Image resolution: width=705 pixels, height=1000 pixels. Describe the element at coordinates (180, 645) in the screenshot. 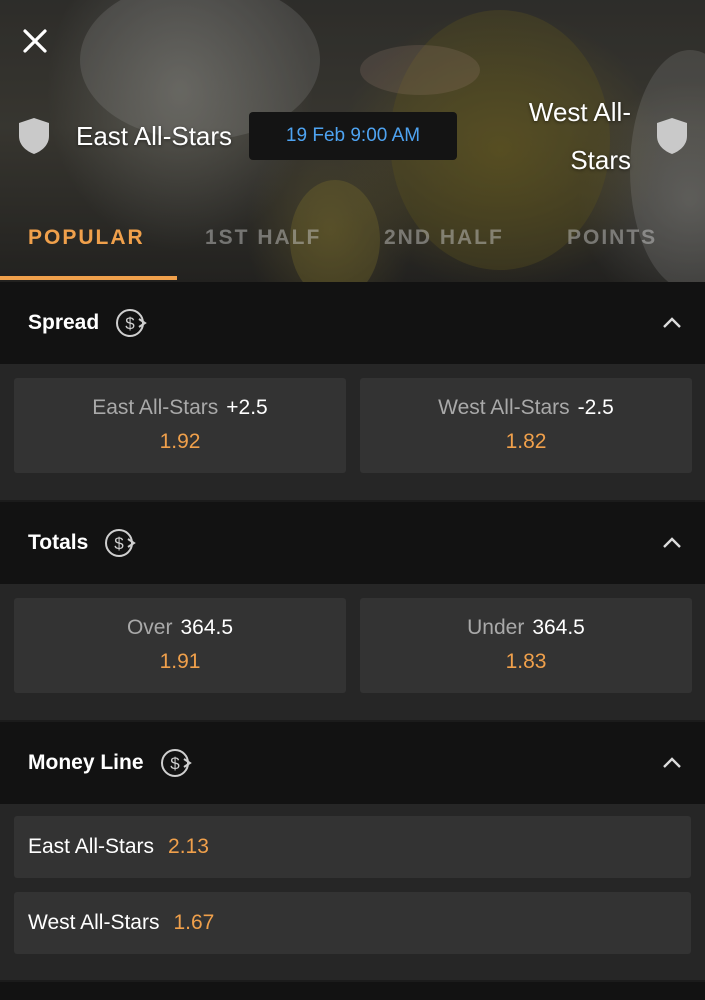

I see `totals-selection-over: Over 364.5 1.91` at that location.